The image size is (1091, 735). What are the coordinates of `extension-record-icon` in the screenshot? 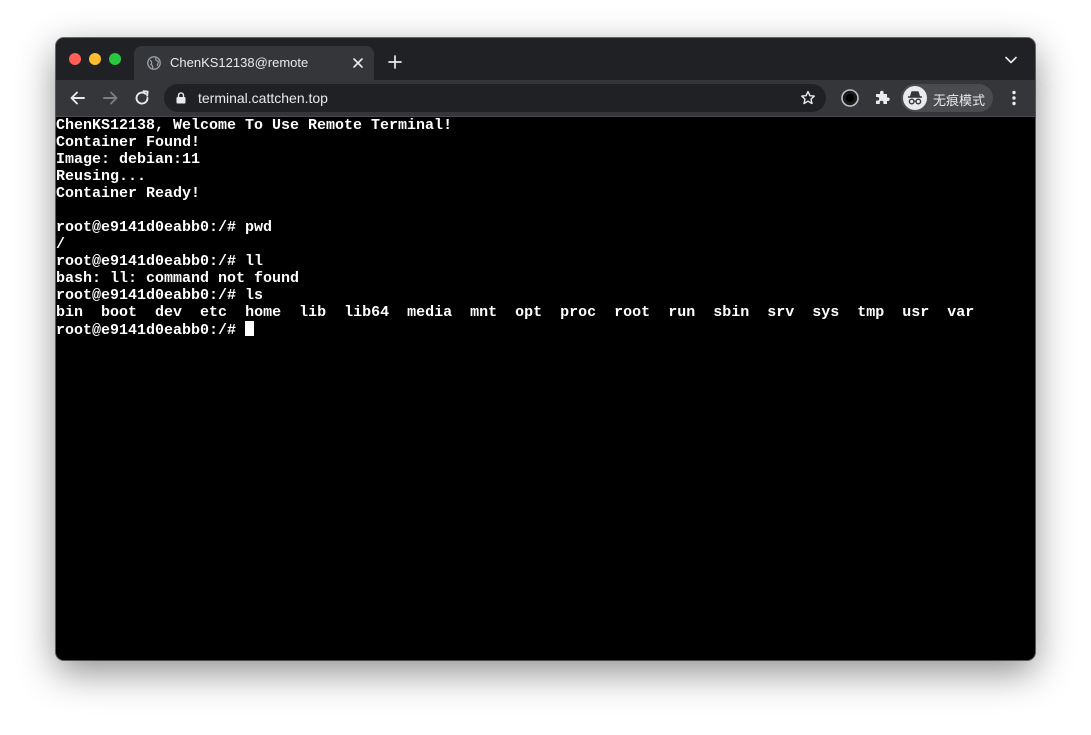 It's located at (850, 98).